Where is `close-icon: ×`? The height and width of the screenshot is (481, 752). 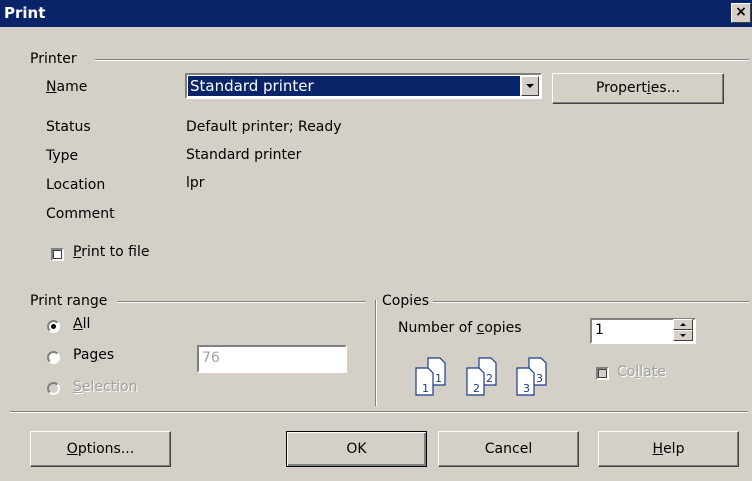 close-icon: × is located at coordinates (741, 12).